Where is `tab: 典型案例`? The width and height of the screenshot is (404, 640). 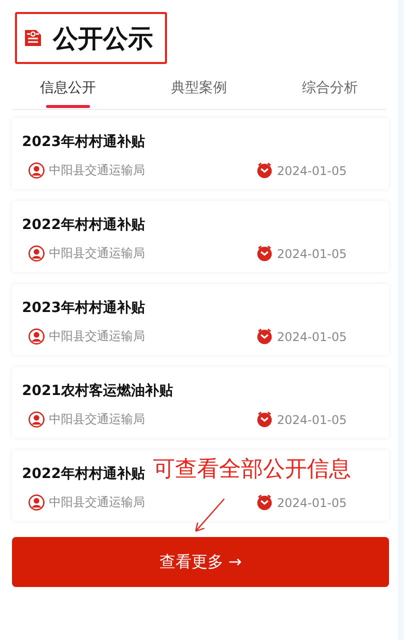
tab: 典型案例 is located at coordinates (199, 91).